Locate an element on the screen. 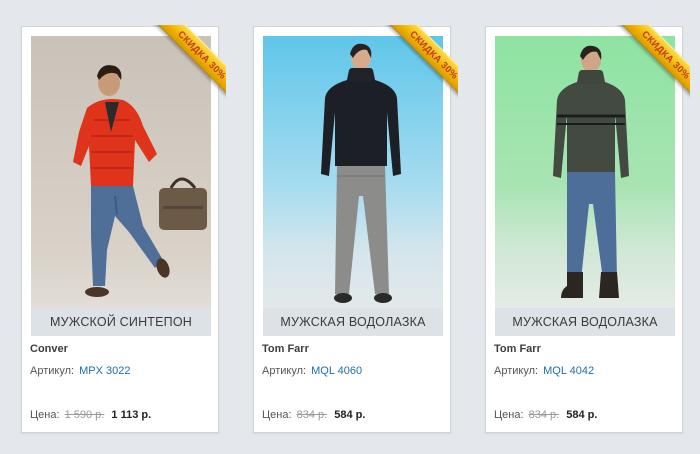 The image size is (700, 454). product-sku-row: Артикул: MQL 4042 is located at coordinates (544, 371).